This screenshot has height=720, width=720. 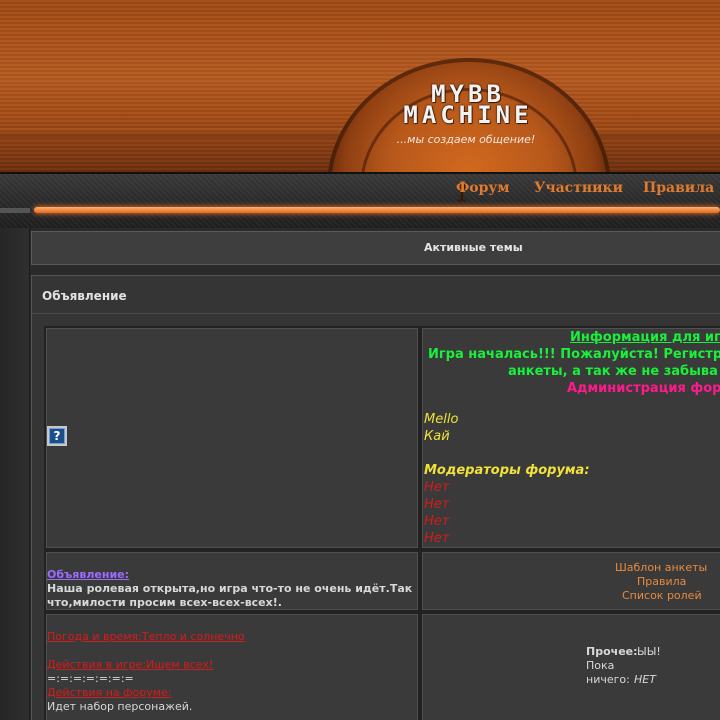 What do you see at coordinates (466, 139) in the screenshot?
I see `site-tagline: ...мы создаем общение!` at bounding box center [466, 139].